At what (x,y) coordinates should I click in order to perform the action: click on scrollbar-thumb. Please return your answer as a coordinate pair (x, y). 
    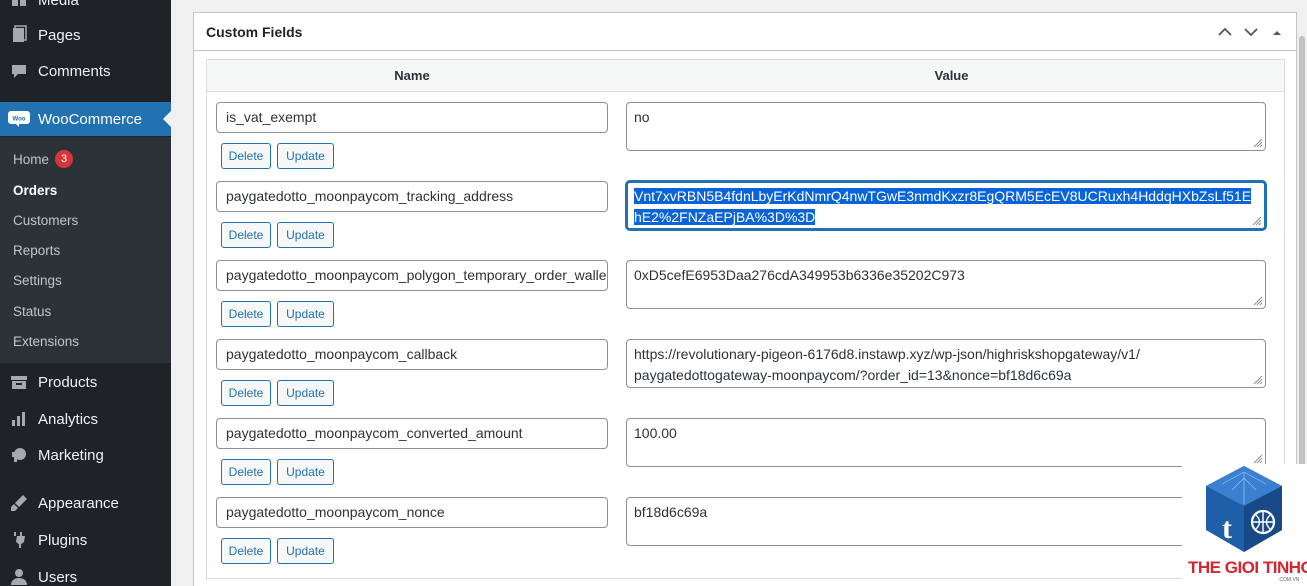
    Looking at the image, I should click on (1302, 251).